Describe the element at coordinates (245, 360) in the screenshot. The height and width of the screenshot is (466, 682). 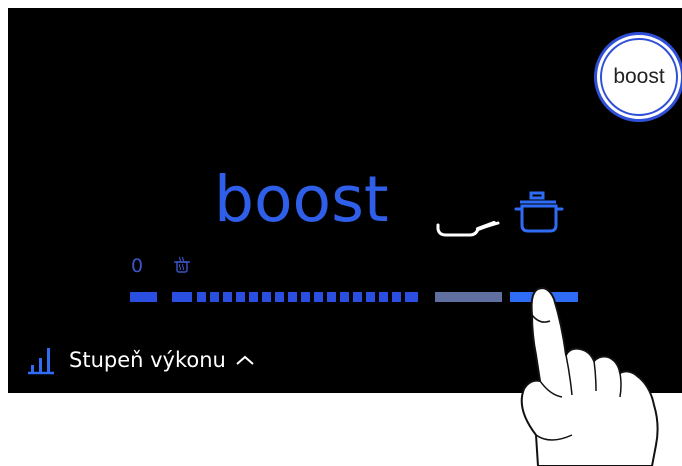
I see `chevron-up-icon` at that location.